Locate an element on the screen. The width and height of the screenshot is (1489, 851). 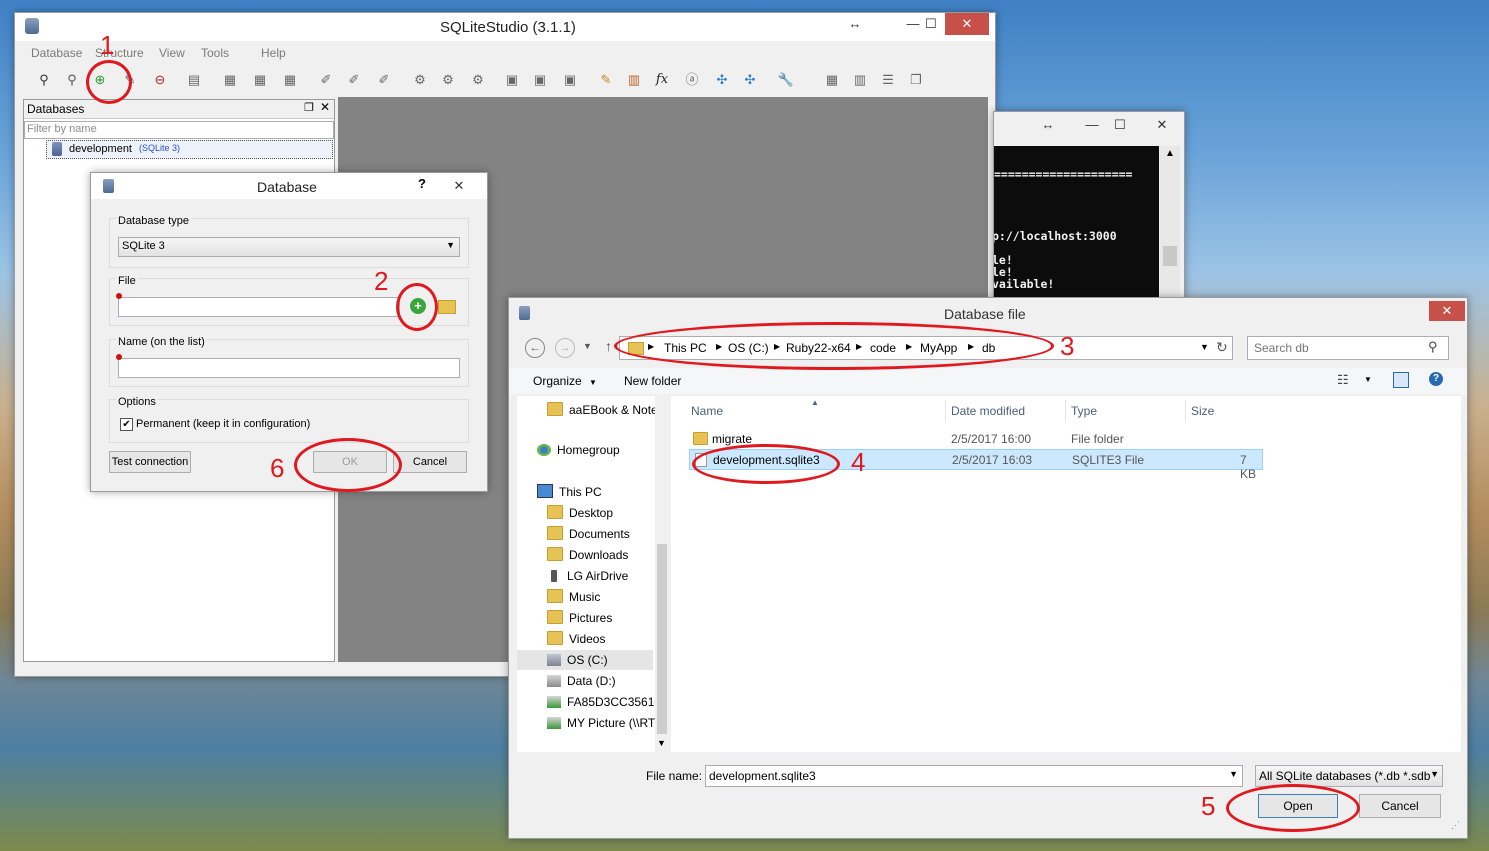
dialog-close-button: ✕ is located at coordinates (459, 186).